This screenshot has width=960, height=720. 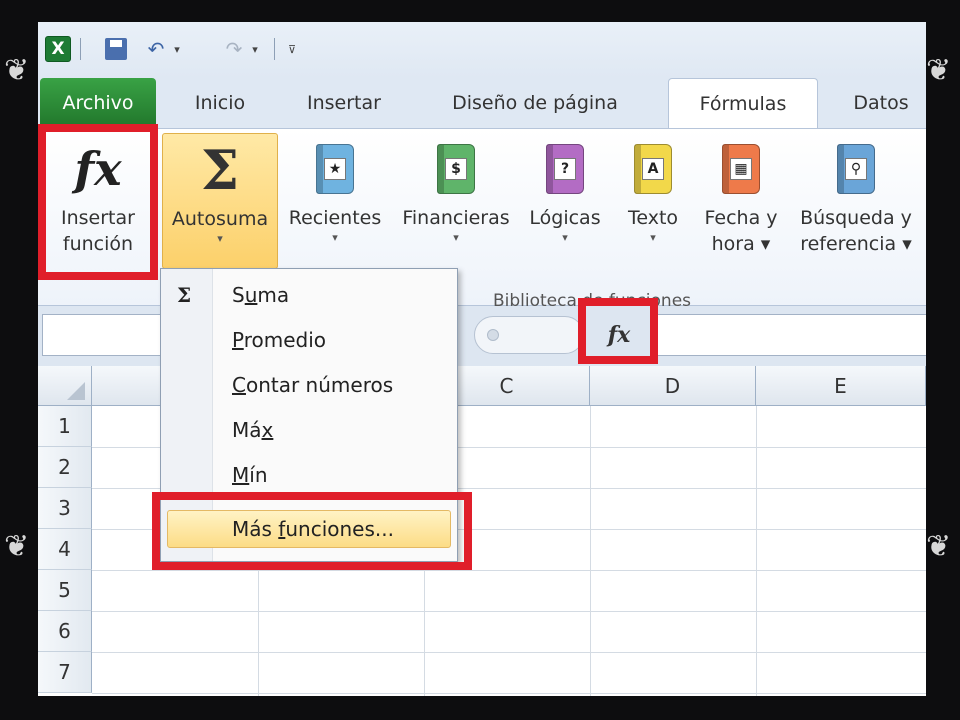 What do you see at coordinates (653, 201) in the screenshot?
I see `texto-button: A Texto ▾` at bounding box center [653, 201].